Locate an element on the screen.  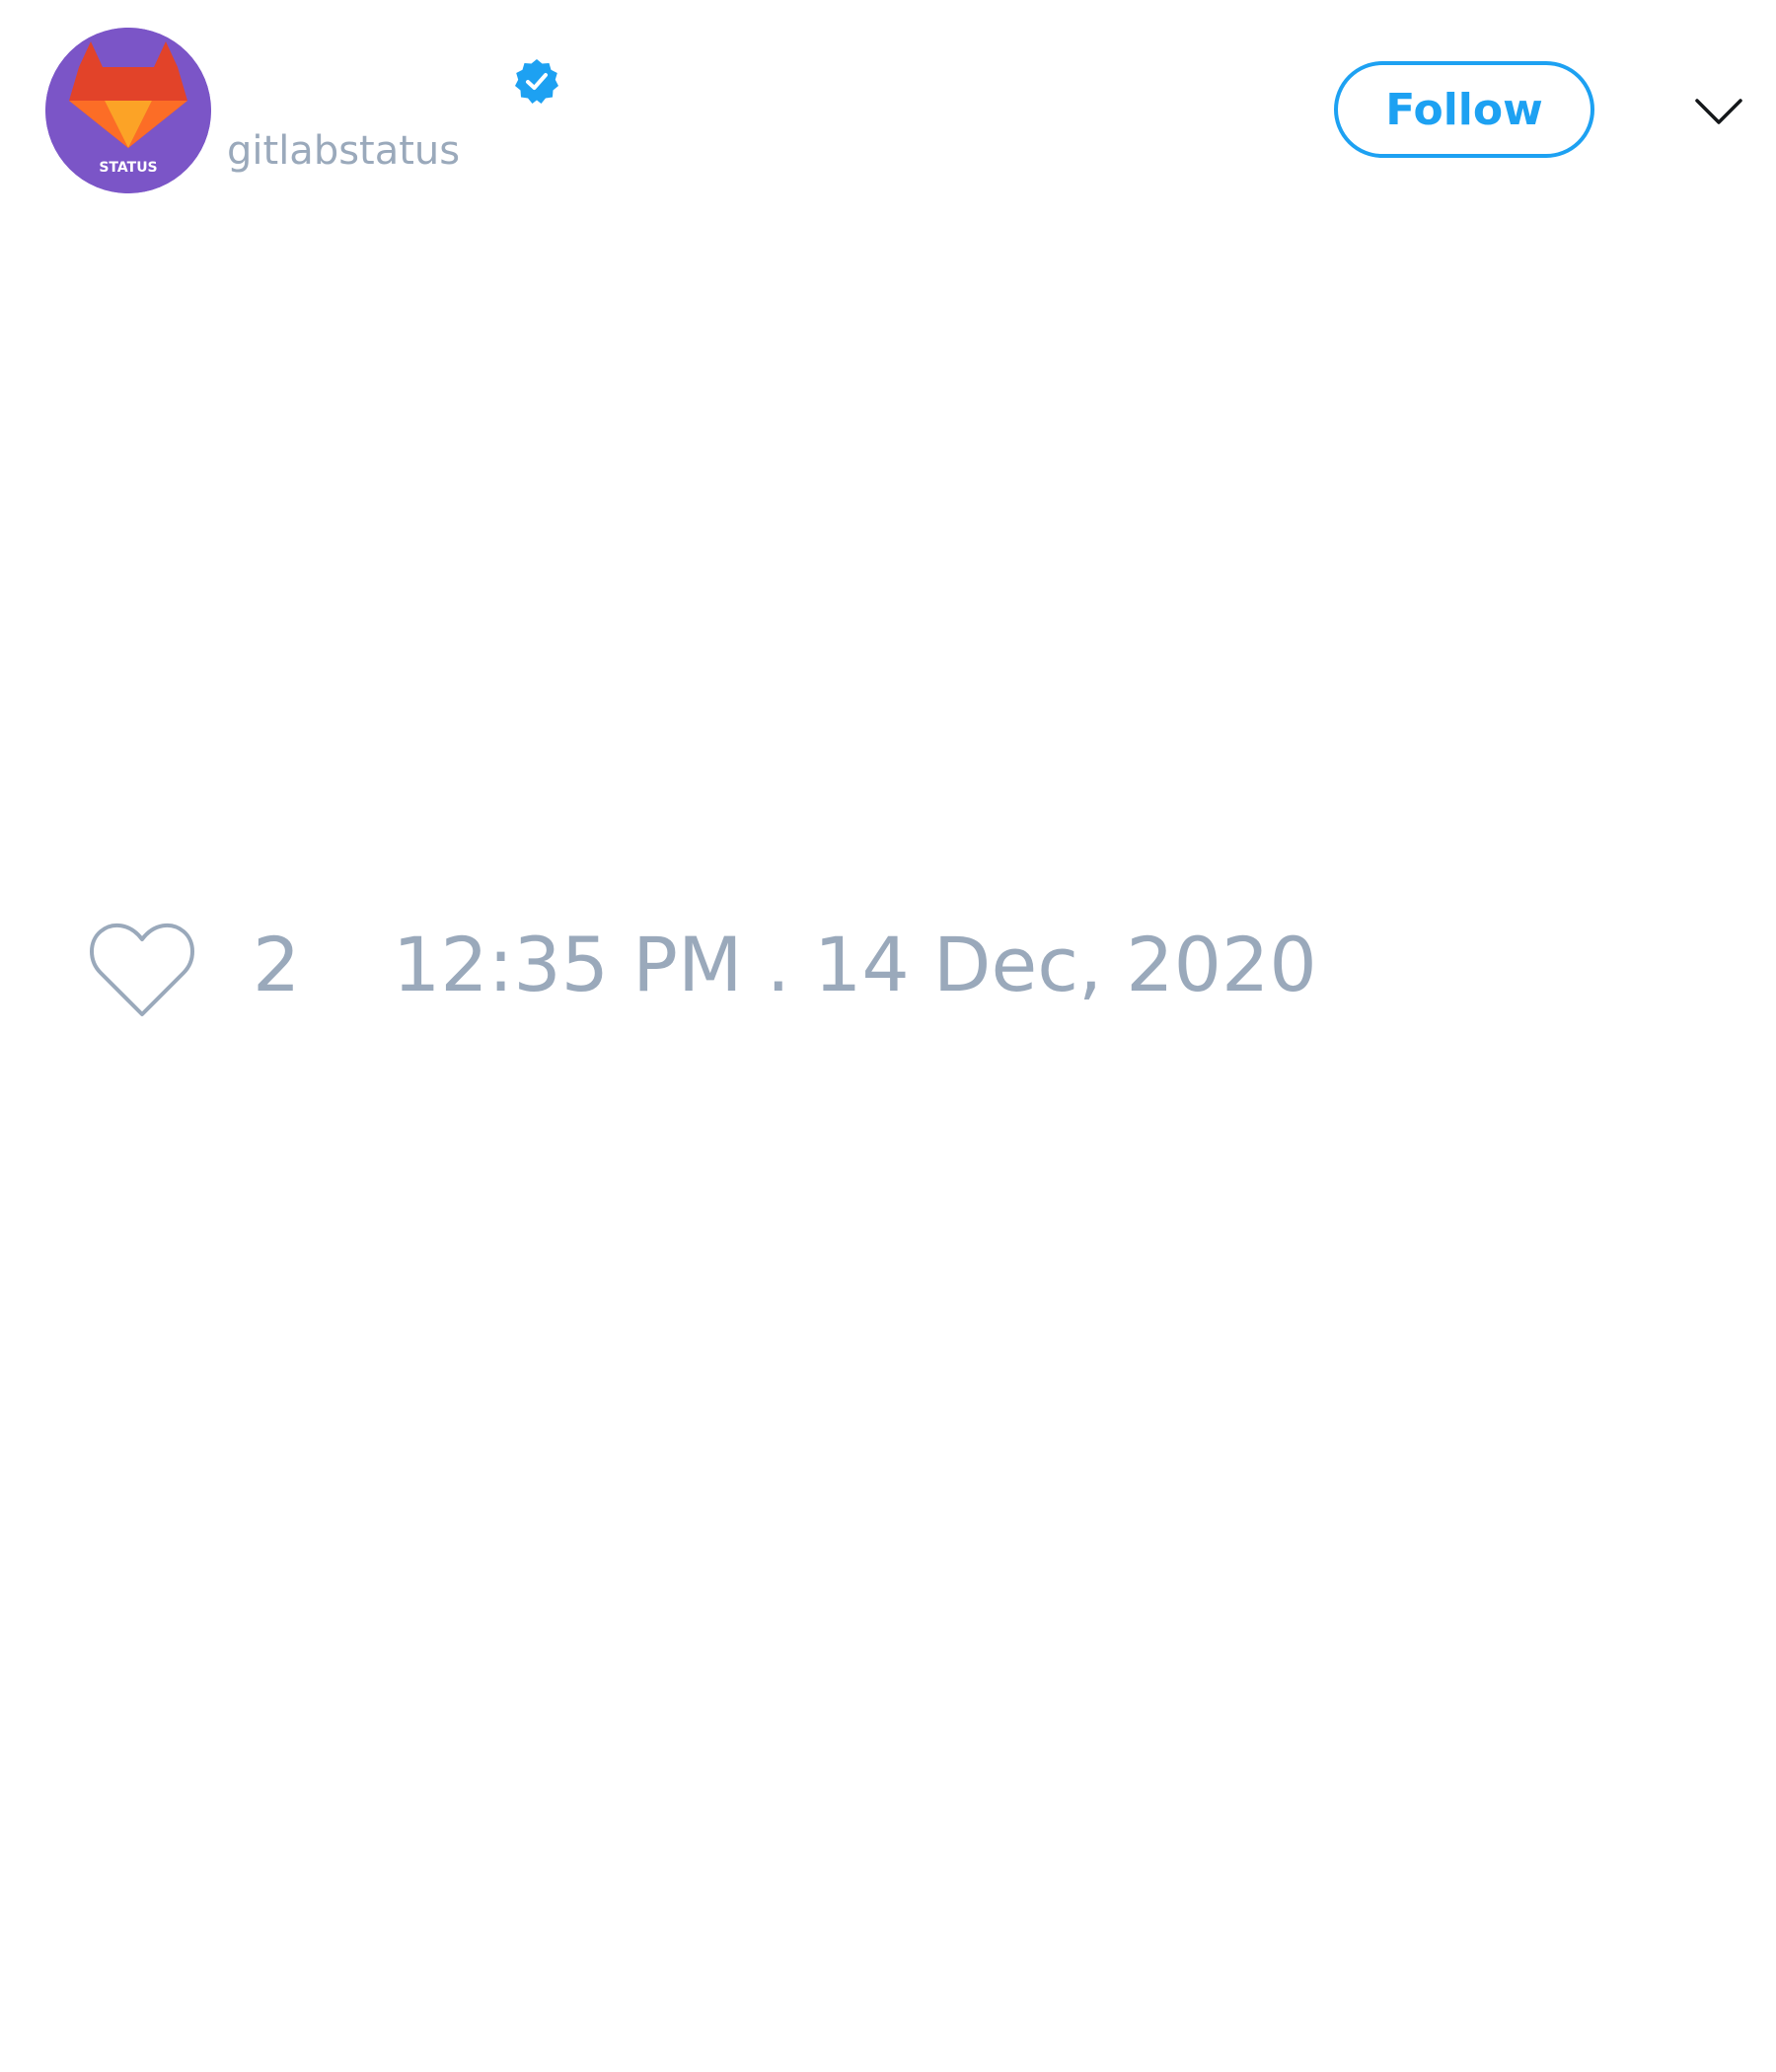
follow-button: Follow is located at coordinates (1464, 110).